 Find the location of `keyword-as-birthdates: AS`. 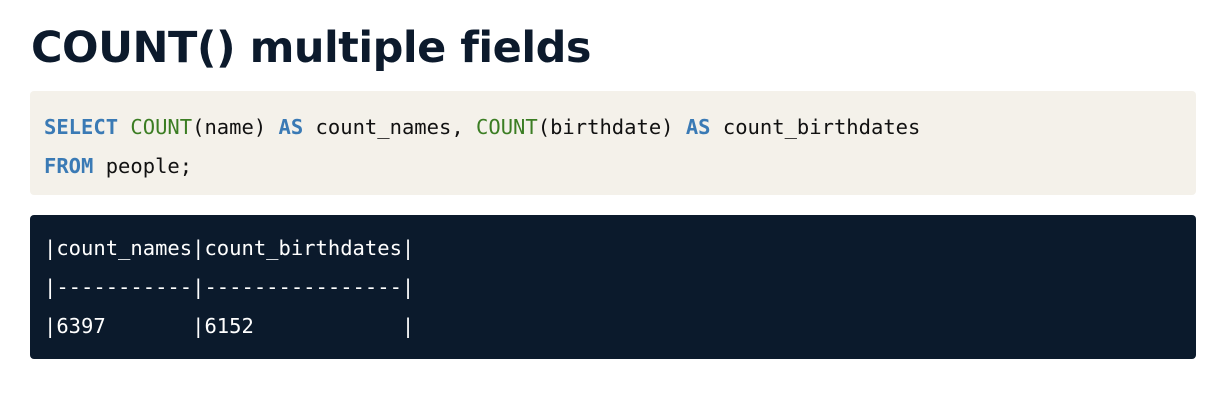

keyword-as-birthdates: AS is located at coordinates (698, 127).